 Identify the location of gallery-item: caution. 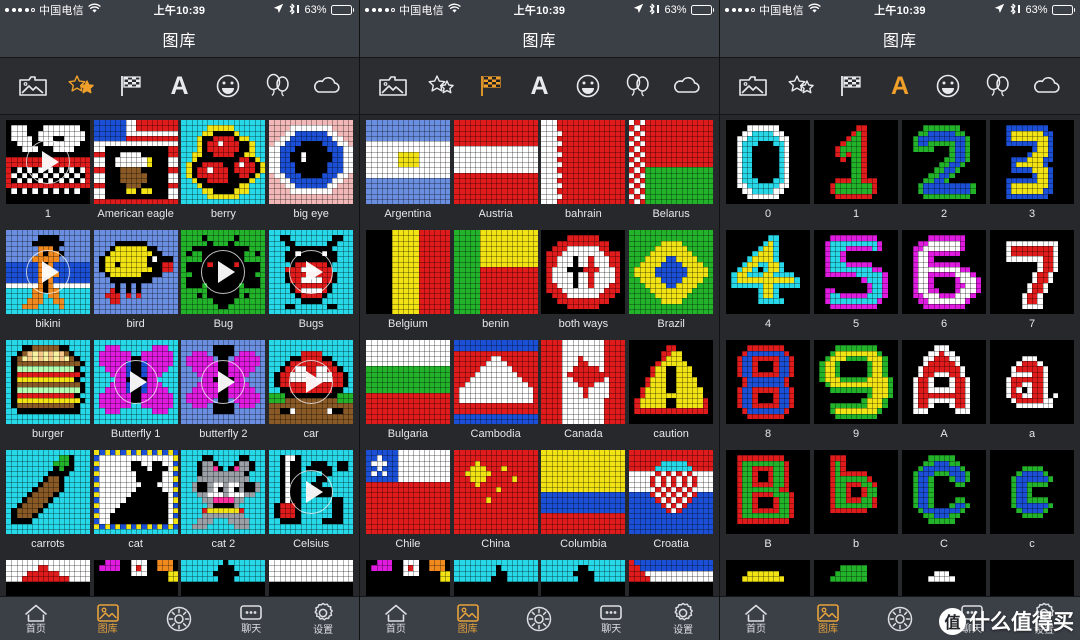
(671, 392).